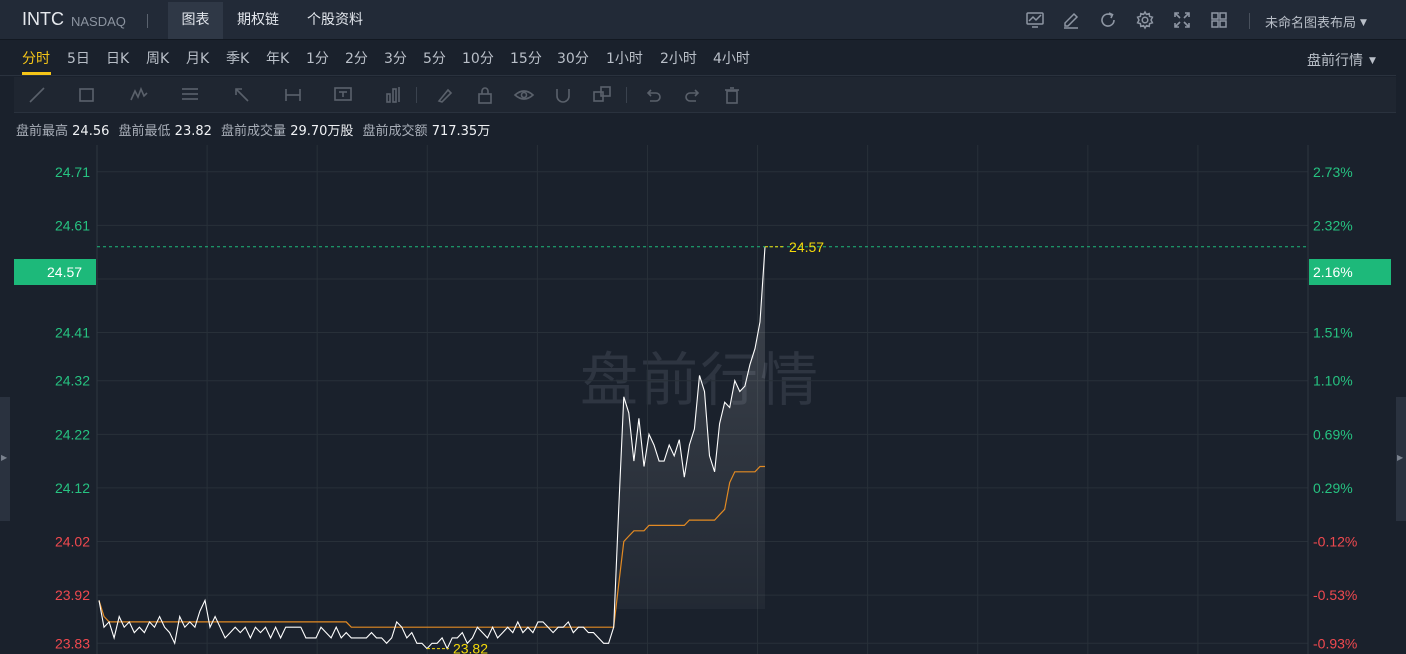 This screenshot has width=1406, height=654. What do you see at coordinates (55, 272) in the screenshot?
I see `current-price-tag: 24.57` at bounding box center [55, 272].